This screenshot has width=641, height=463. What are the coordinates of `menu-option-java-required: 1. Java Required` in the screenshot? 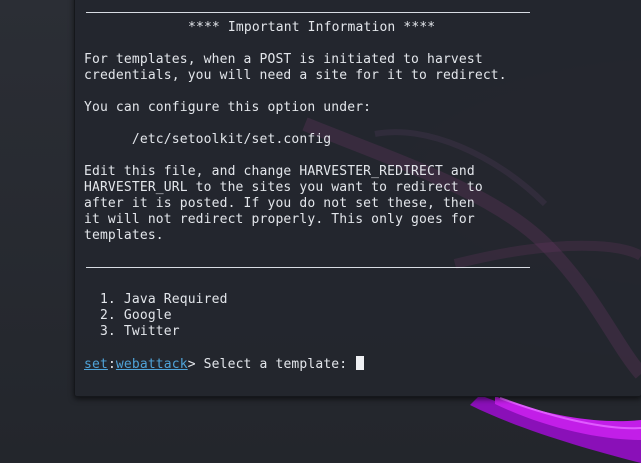 It's located at (156, 299).